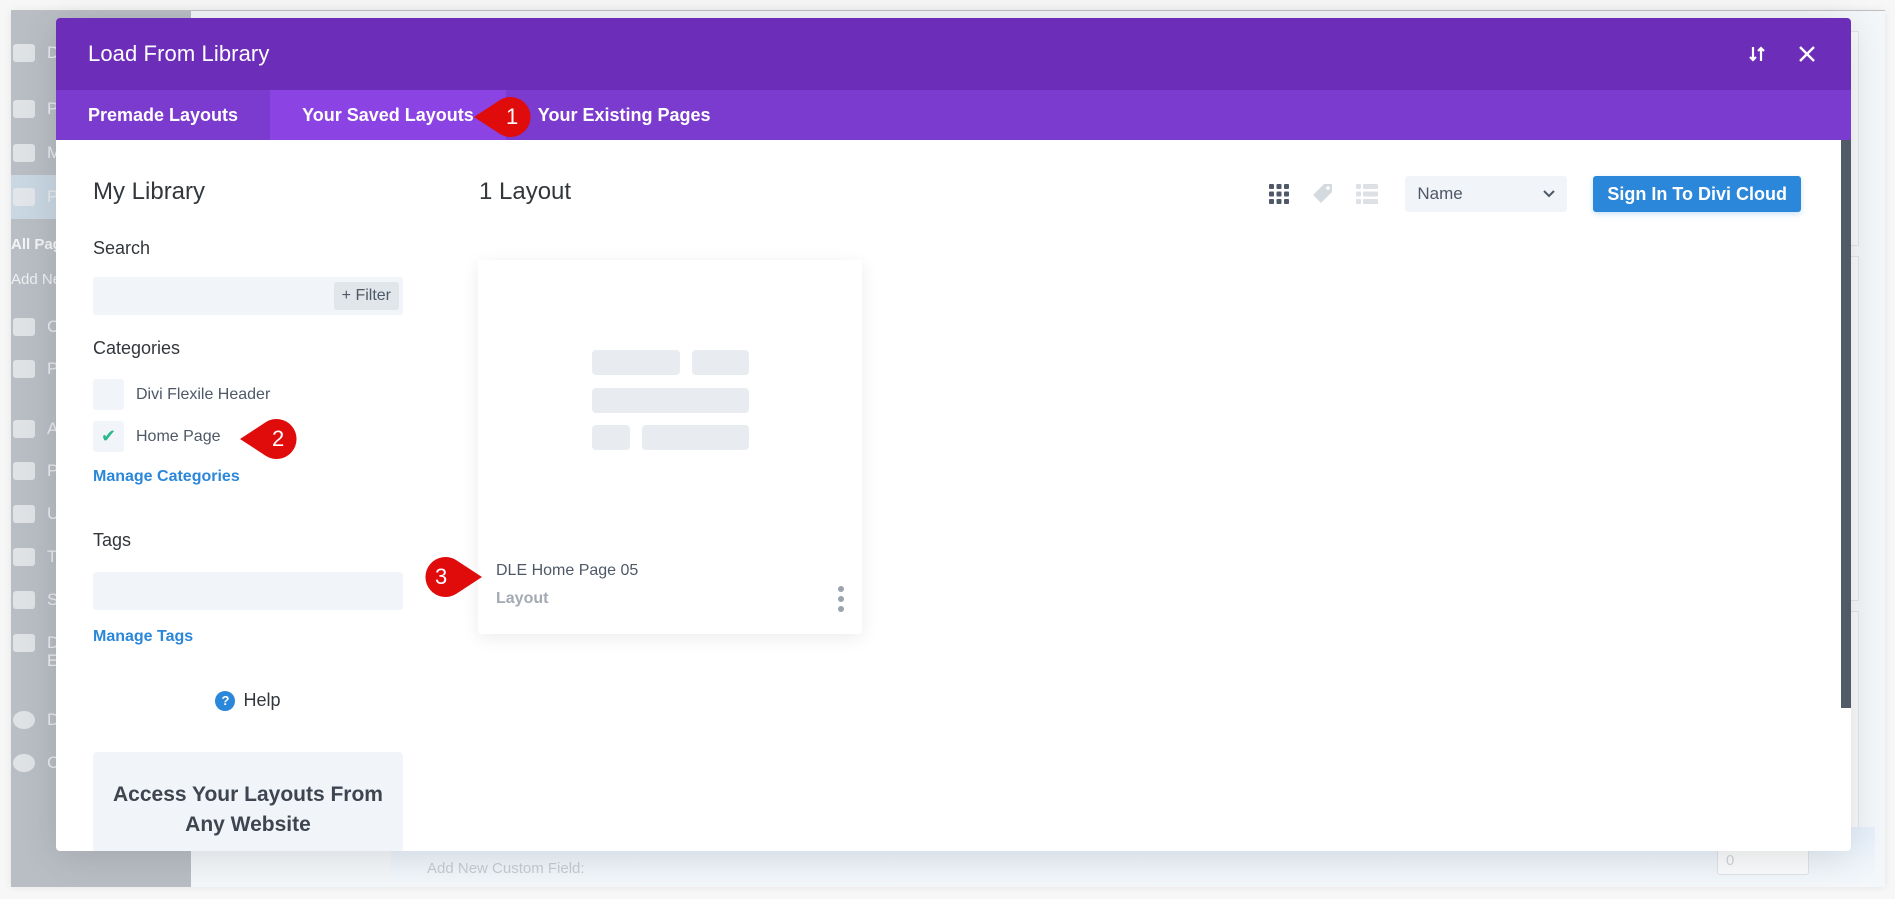 The image size is (1895, 899). I want to click on tag-view-button, so click(1323, 194).